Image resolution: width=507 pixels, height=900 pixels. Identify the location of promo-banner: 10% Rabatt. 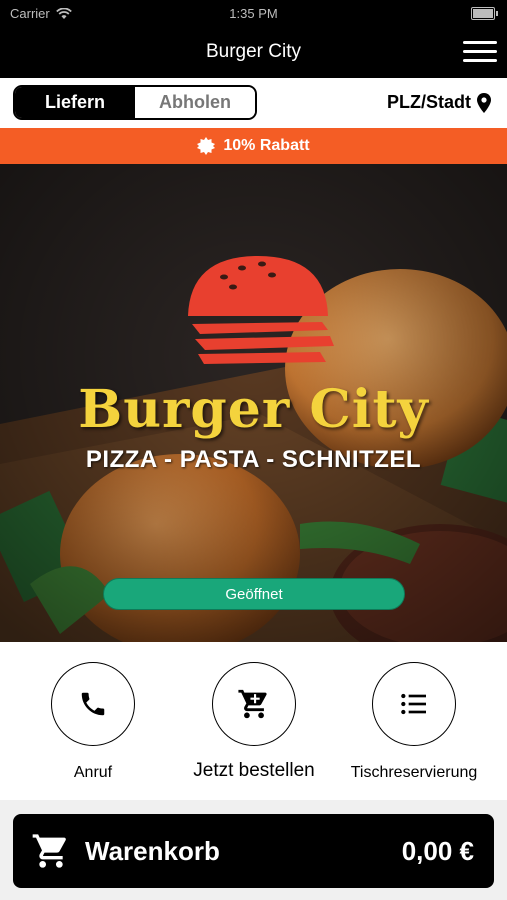
(253, 146).